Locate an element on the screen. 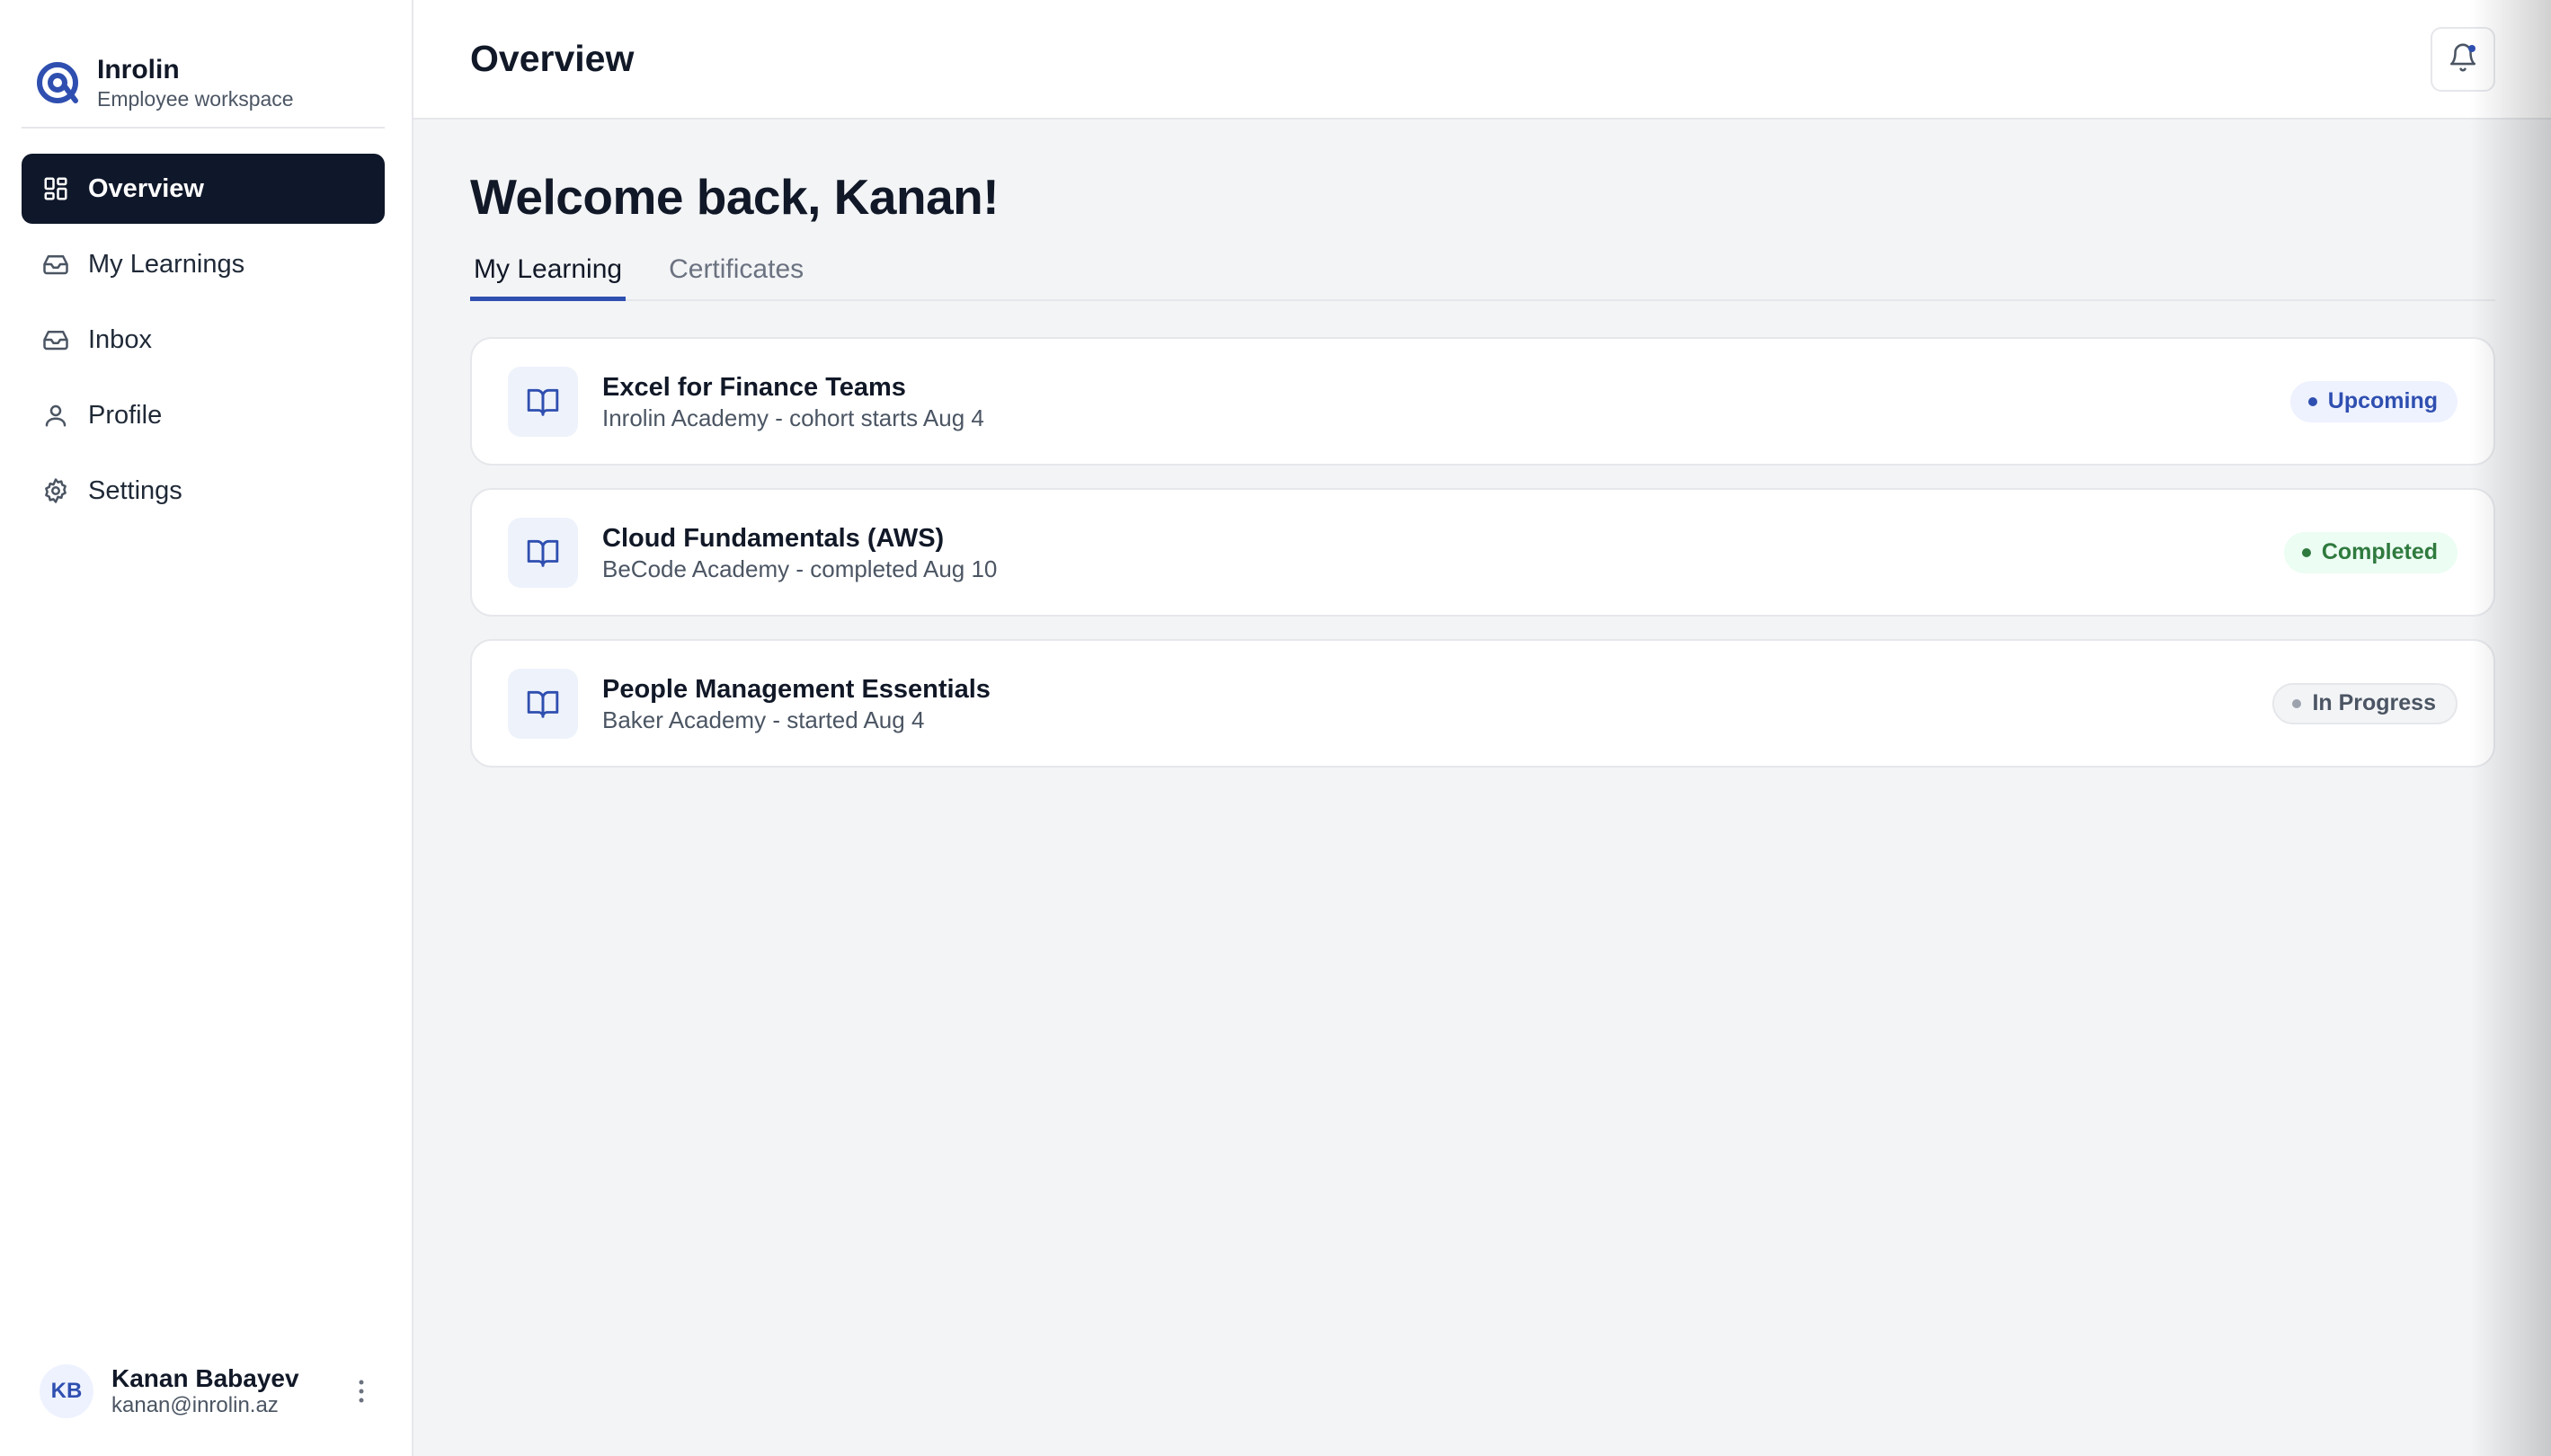 This screenshot has width=2551, height=1456. brand-logo-icon is located at coordinates (57, 83).